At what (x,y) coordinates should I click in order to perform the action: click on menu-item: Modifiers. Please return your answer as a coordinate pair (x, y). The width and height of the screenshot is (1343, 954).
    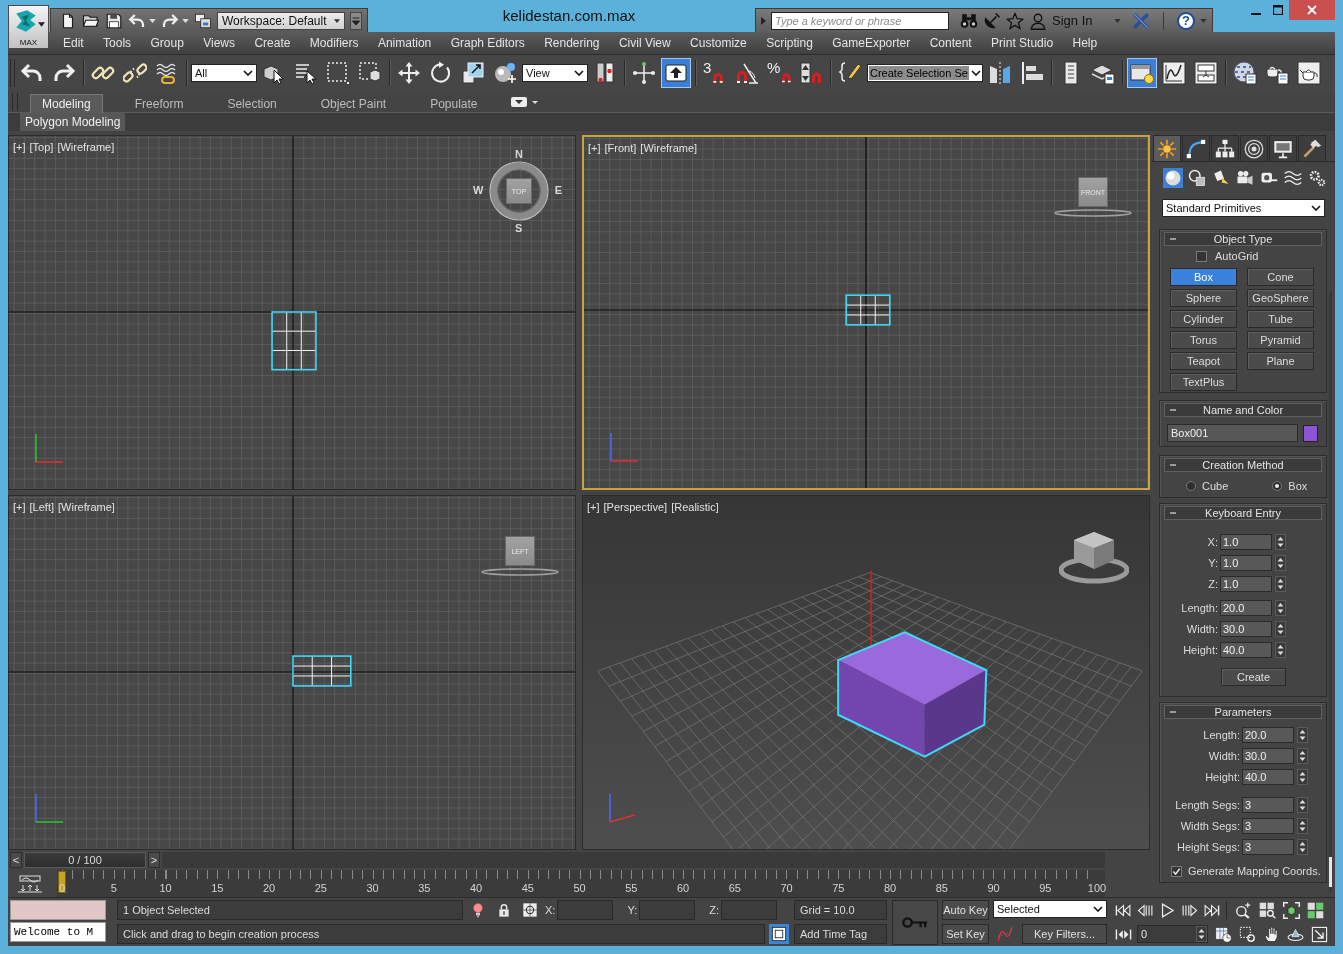
    Looking at the image, I should click on (334, 43).